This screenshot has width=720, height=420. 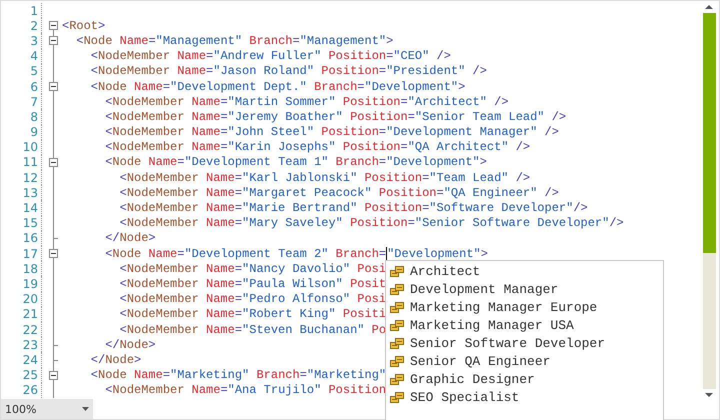 What do you see at coordinates (296, 253) in the screenshot?
I see `code-line: <Node Name="Development Team 2" Branch="Development">` at bounding box center [296, 253].